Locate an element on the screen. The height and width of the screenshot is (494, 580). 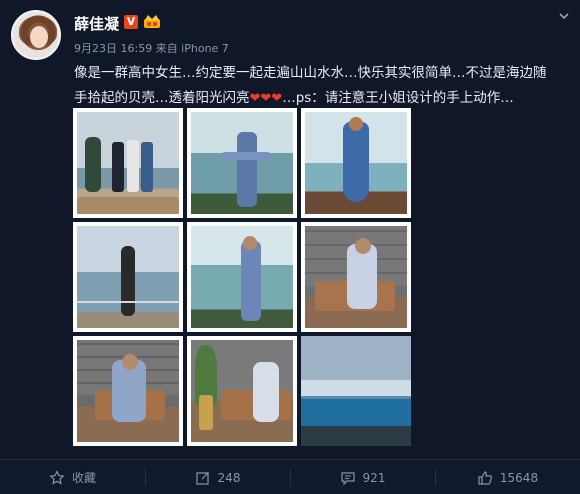
thumbs-up-icon is located at coordinates (485, 477).